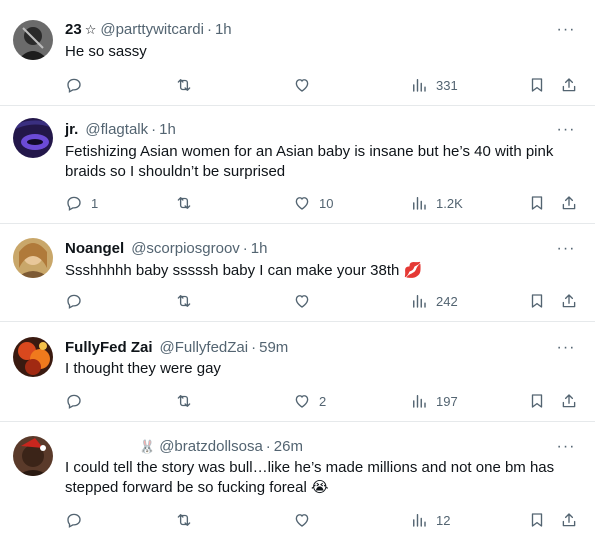  What do you see at coordinates (313, 203) in the screenshot?
I see `like-button: 10` at bounding box center [313, 203].